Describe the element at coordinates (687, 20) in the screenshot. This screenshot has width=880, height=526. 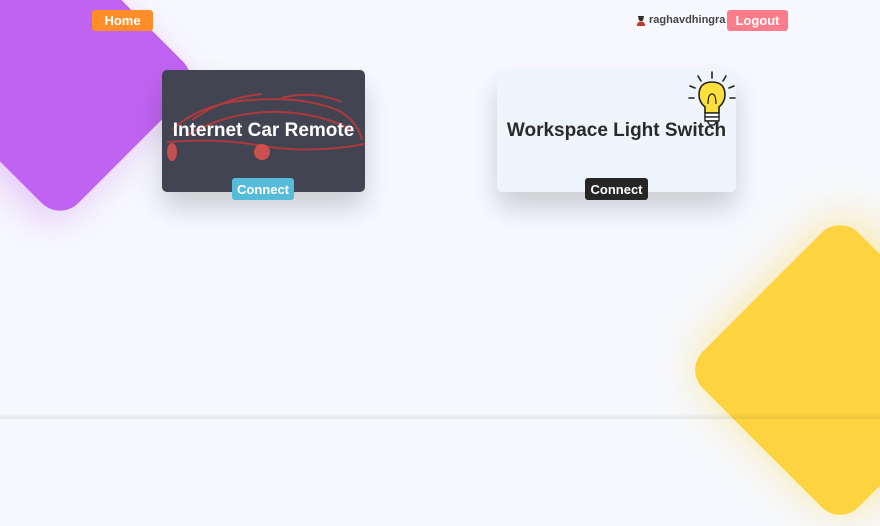
I see `username: raghavdhingra` at that location.